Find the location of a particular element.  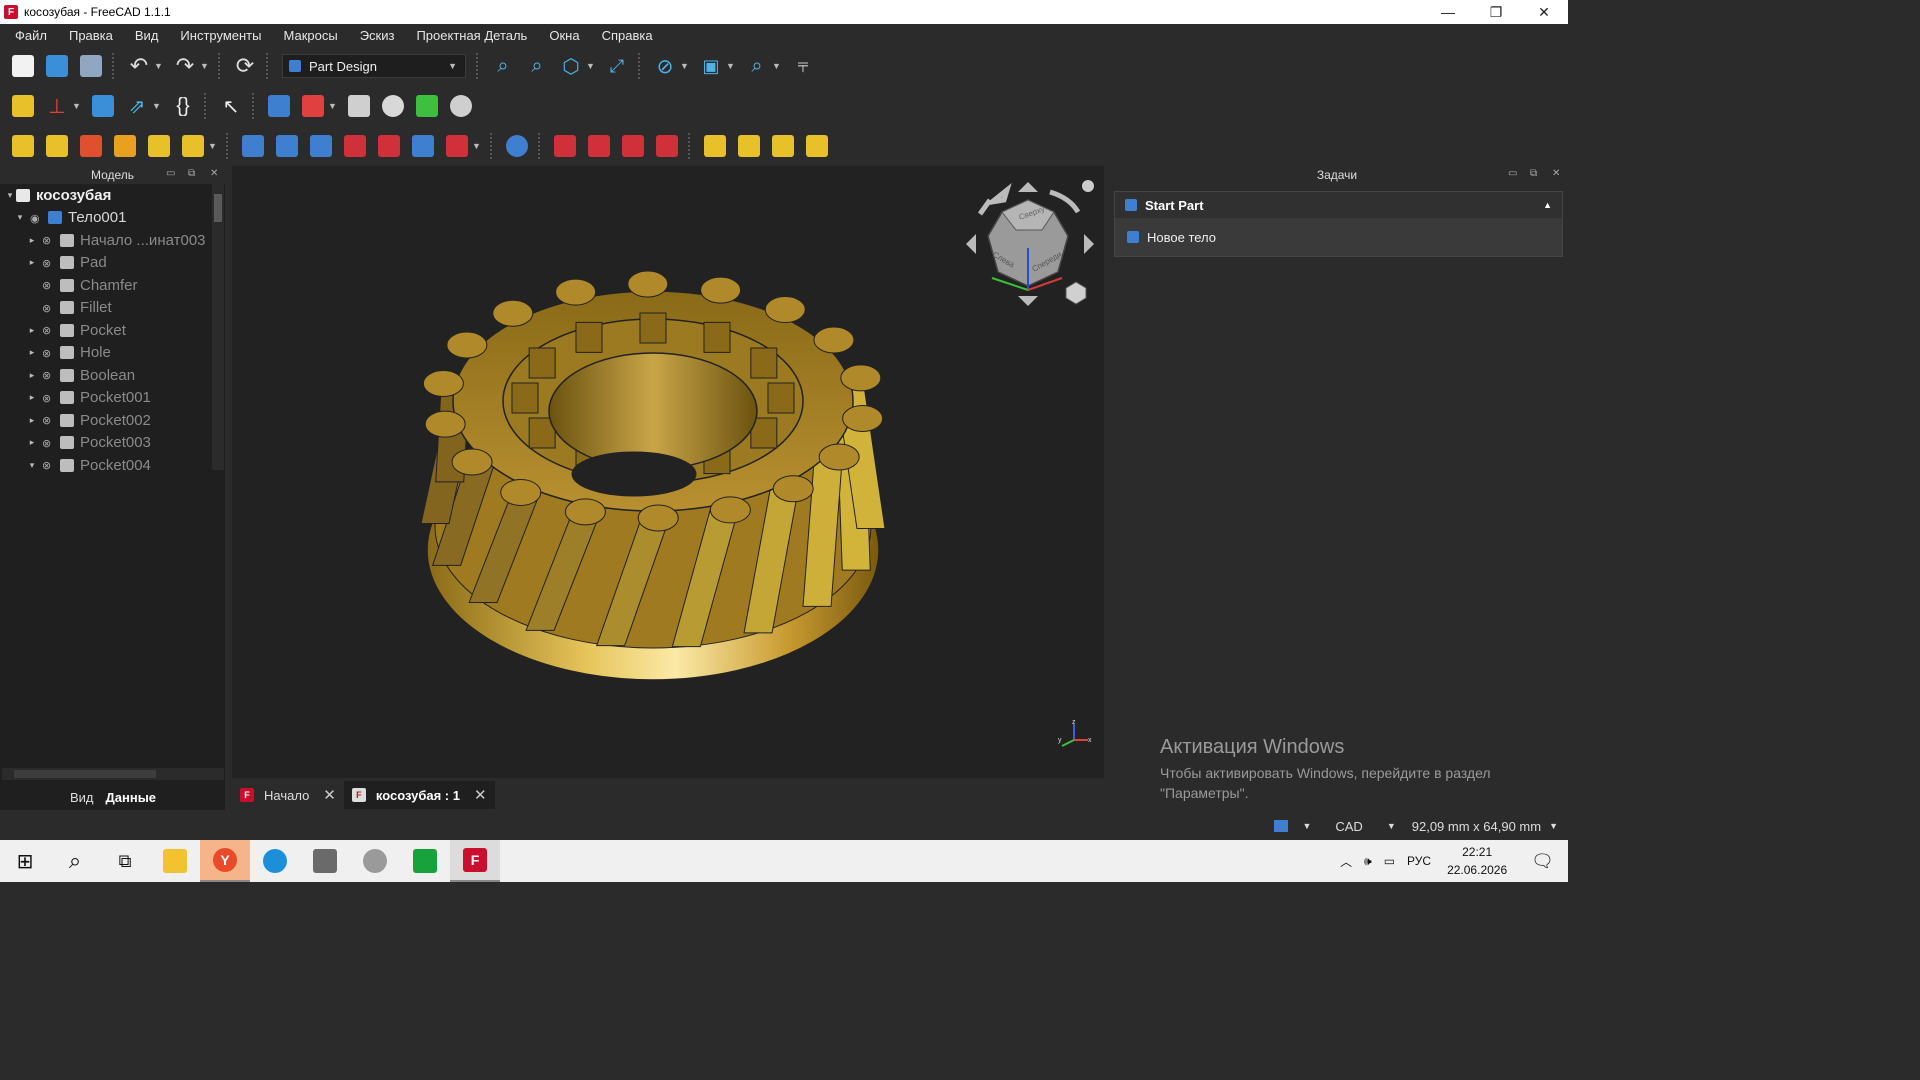

tab-start-page: F Начало ✕ is located at coordinates (288, 795).